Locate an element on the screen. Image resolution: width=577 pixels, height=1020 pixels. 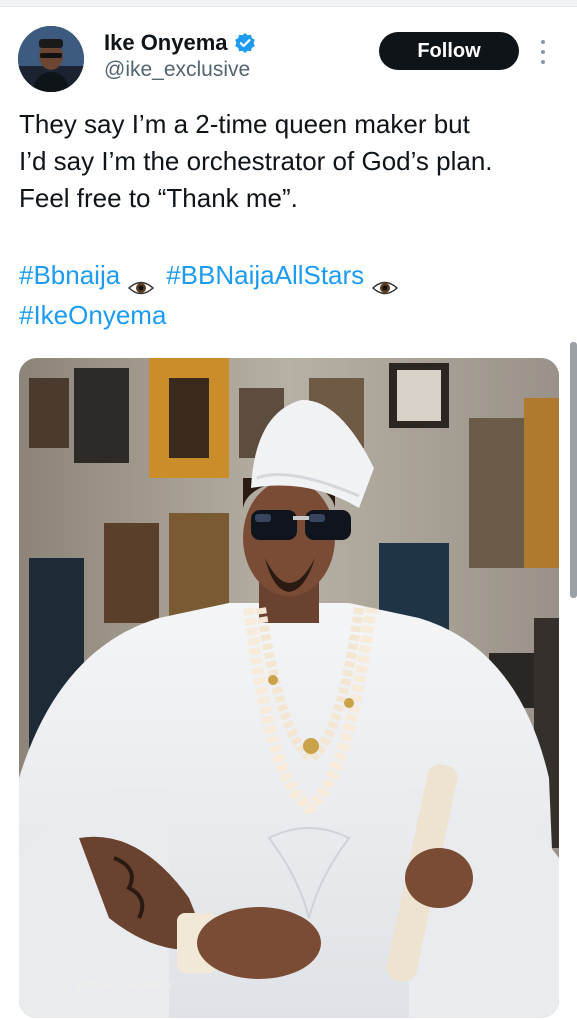
avatar is located at coordinates (51, 59).